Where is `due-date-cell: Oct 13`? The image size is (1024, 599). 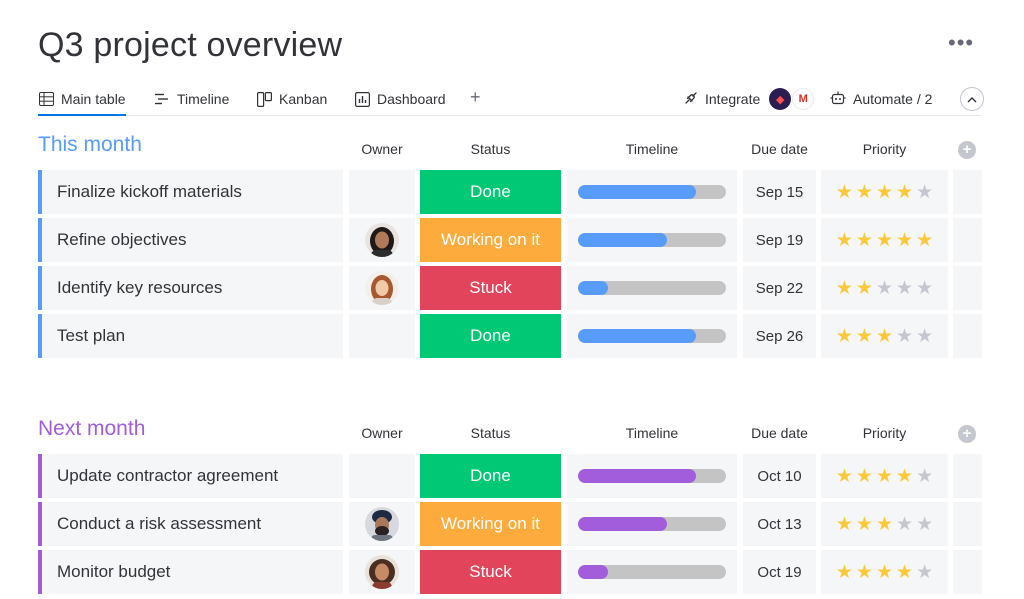
due-date-cell: Oct 13 is located at coordinates (779, 524).